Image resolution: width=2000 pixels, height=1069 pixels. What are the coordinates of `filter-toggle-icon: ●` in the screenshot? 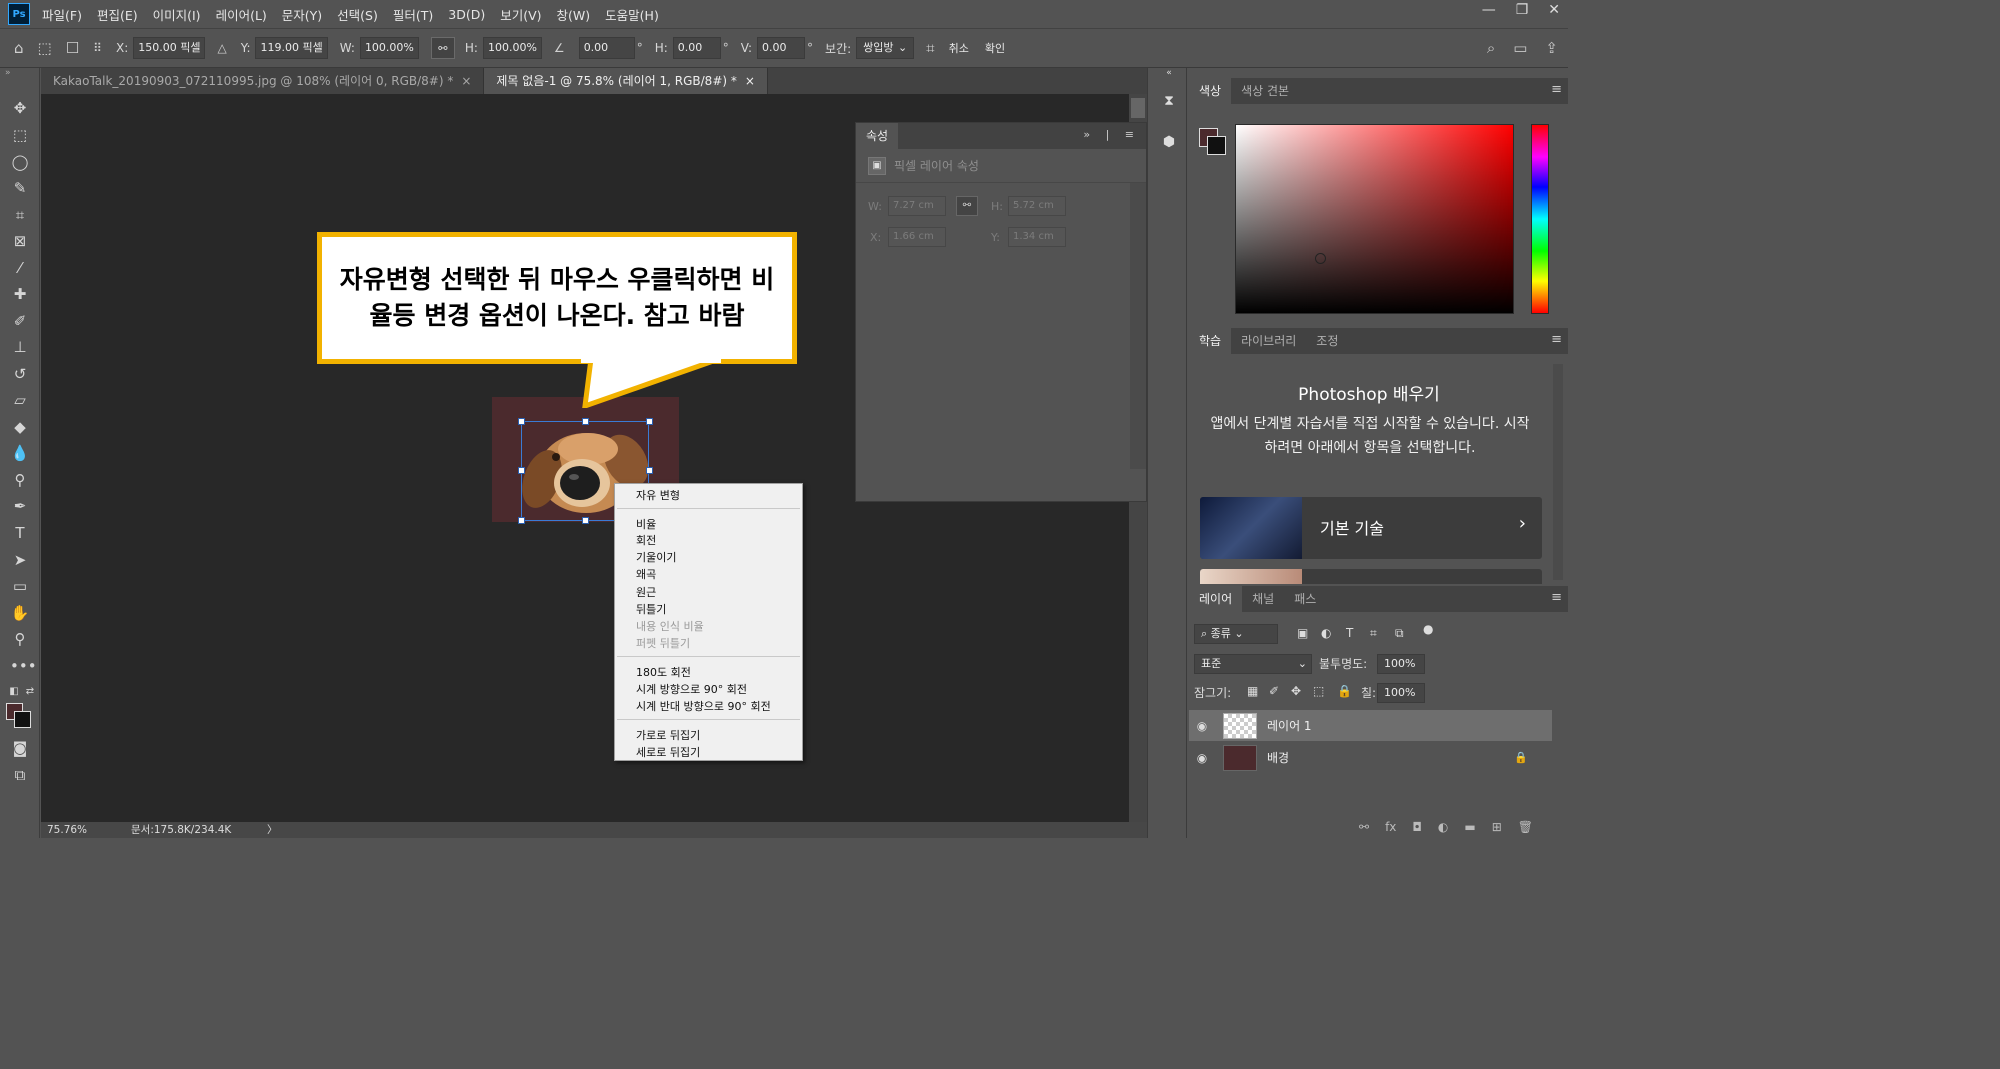 It's located at (1428, 629).